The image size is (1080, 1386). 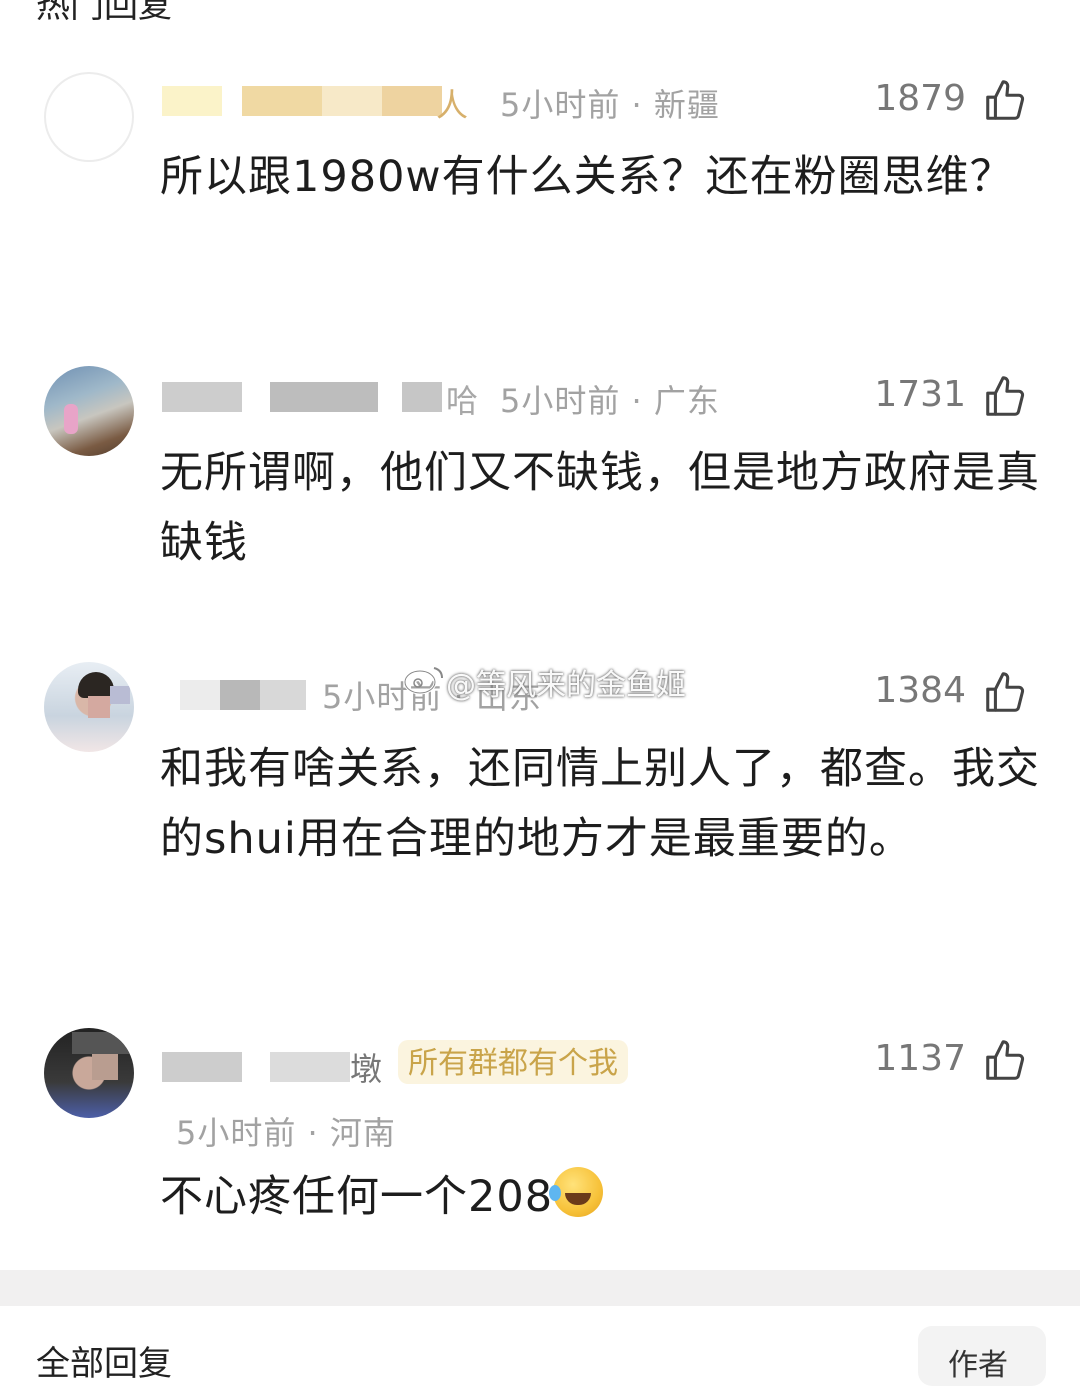 What do you see at coordinates (686, 105) in the screenshot?
I see `comment-location: 新疆` at bounding box center [686, 105].